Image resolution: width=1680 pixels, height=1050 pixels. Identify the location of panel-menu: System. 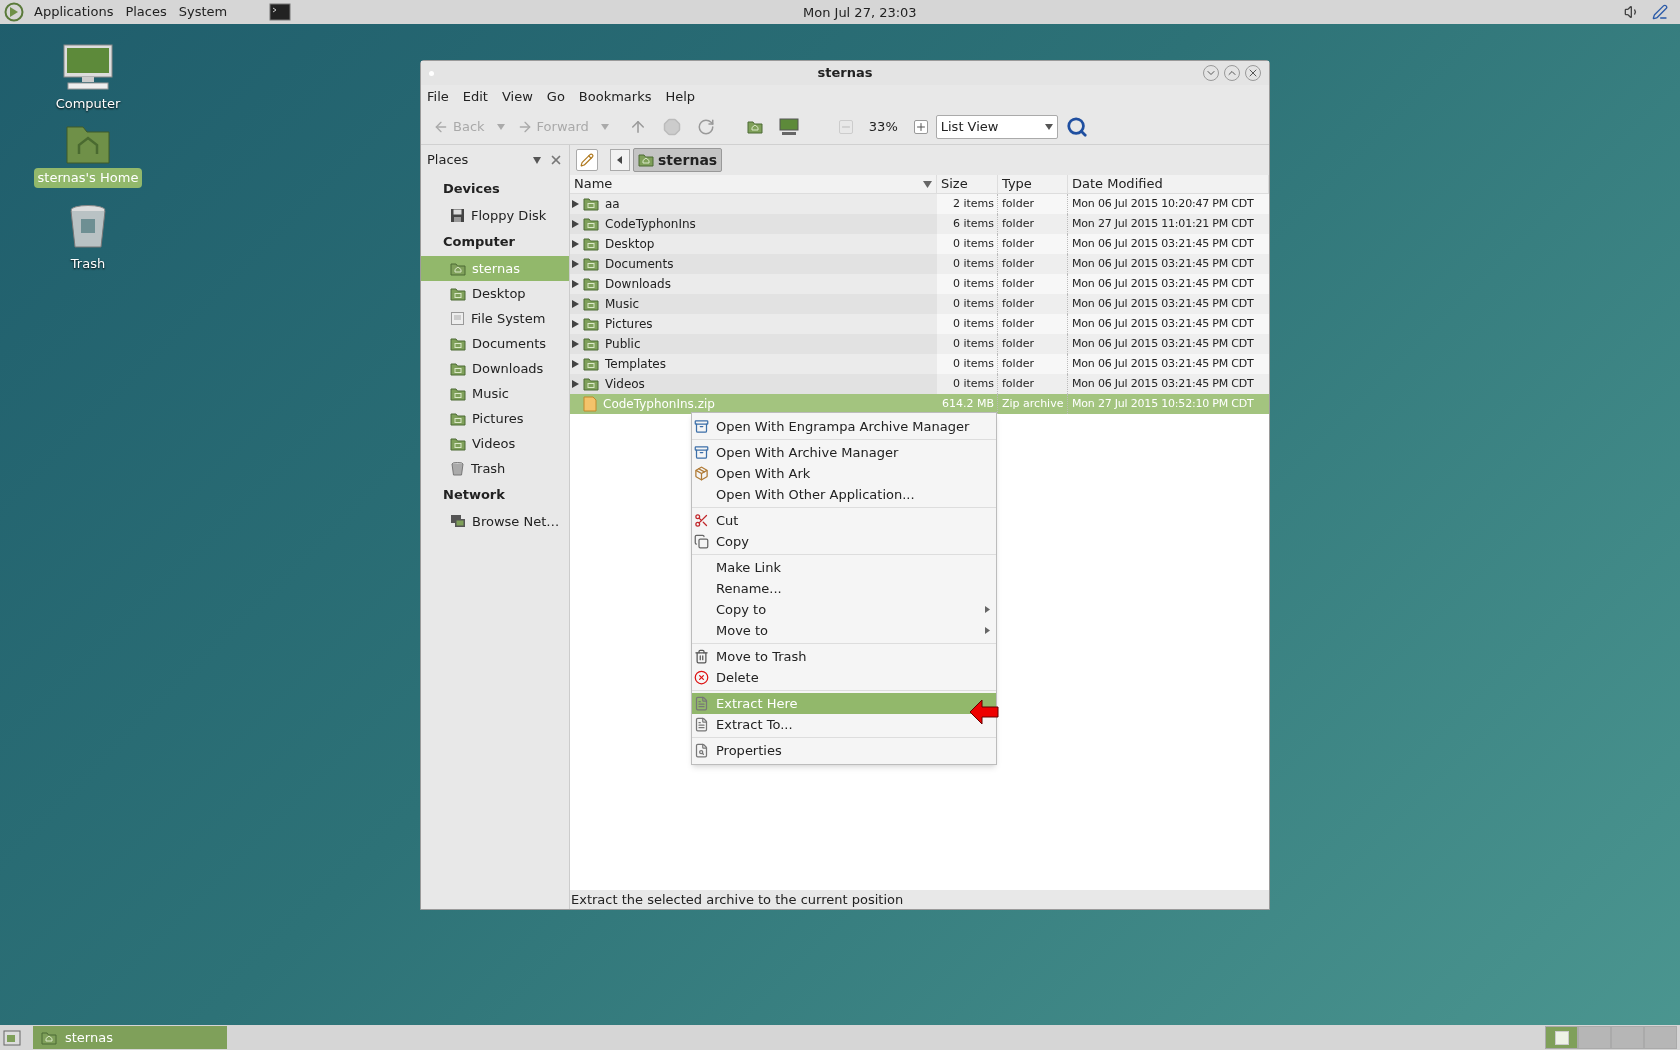
(203, 12).